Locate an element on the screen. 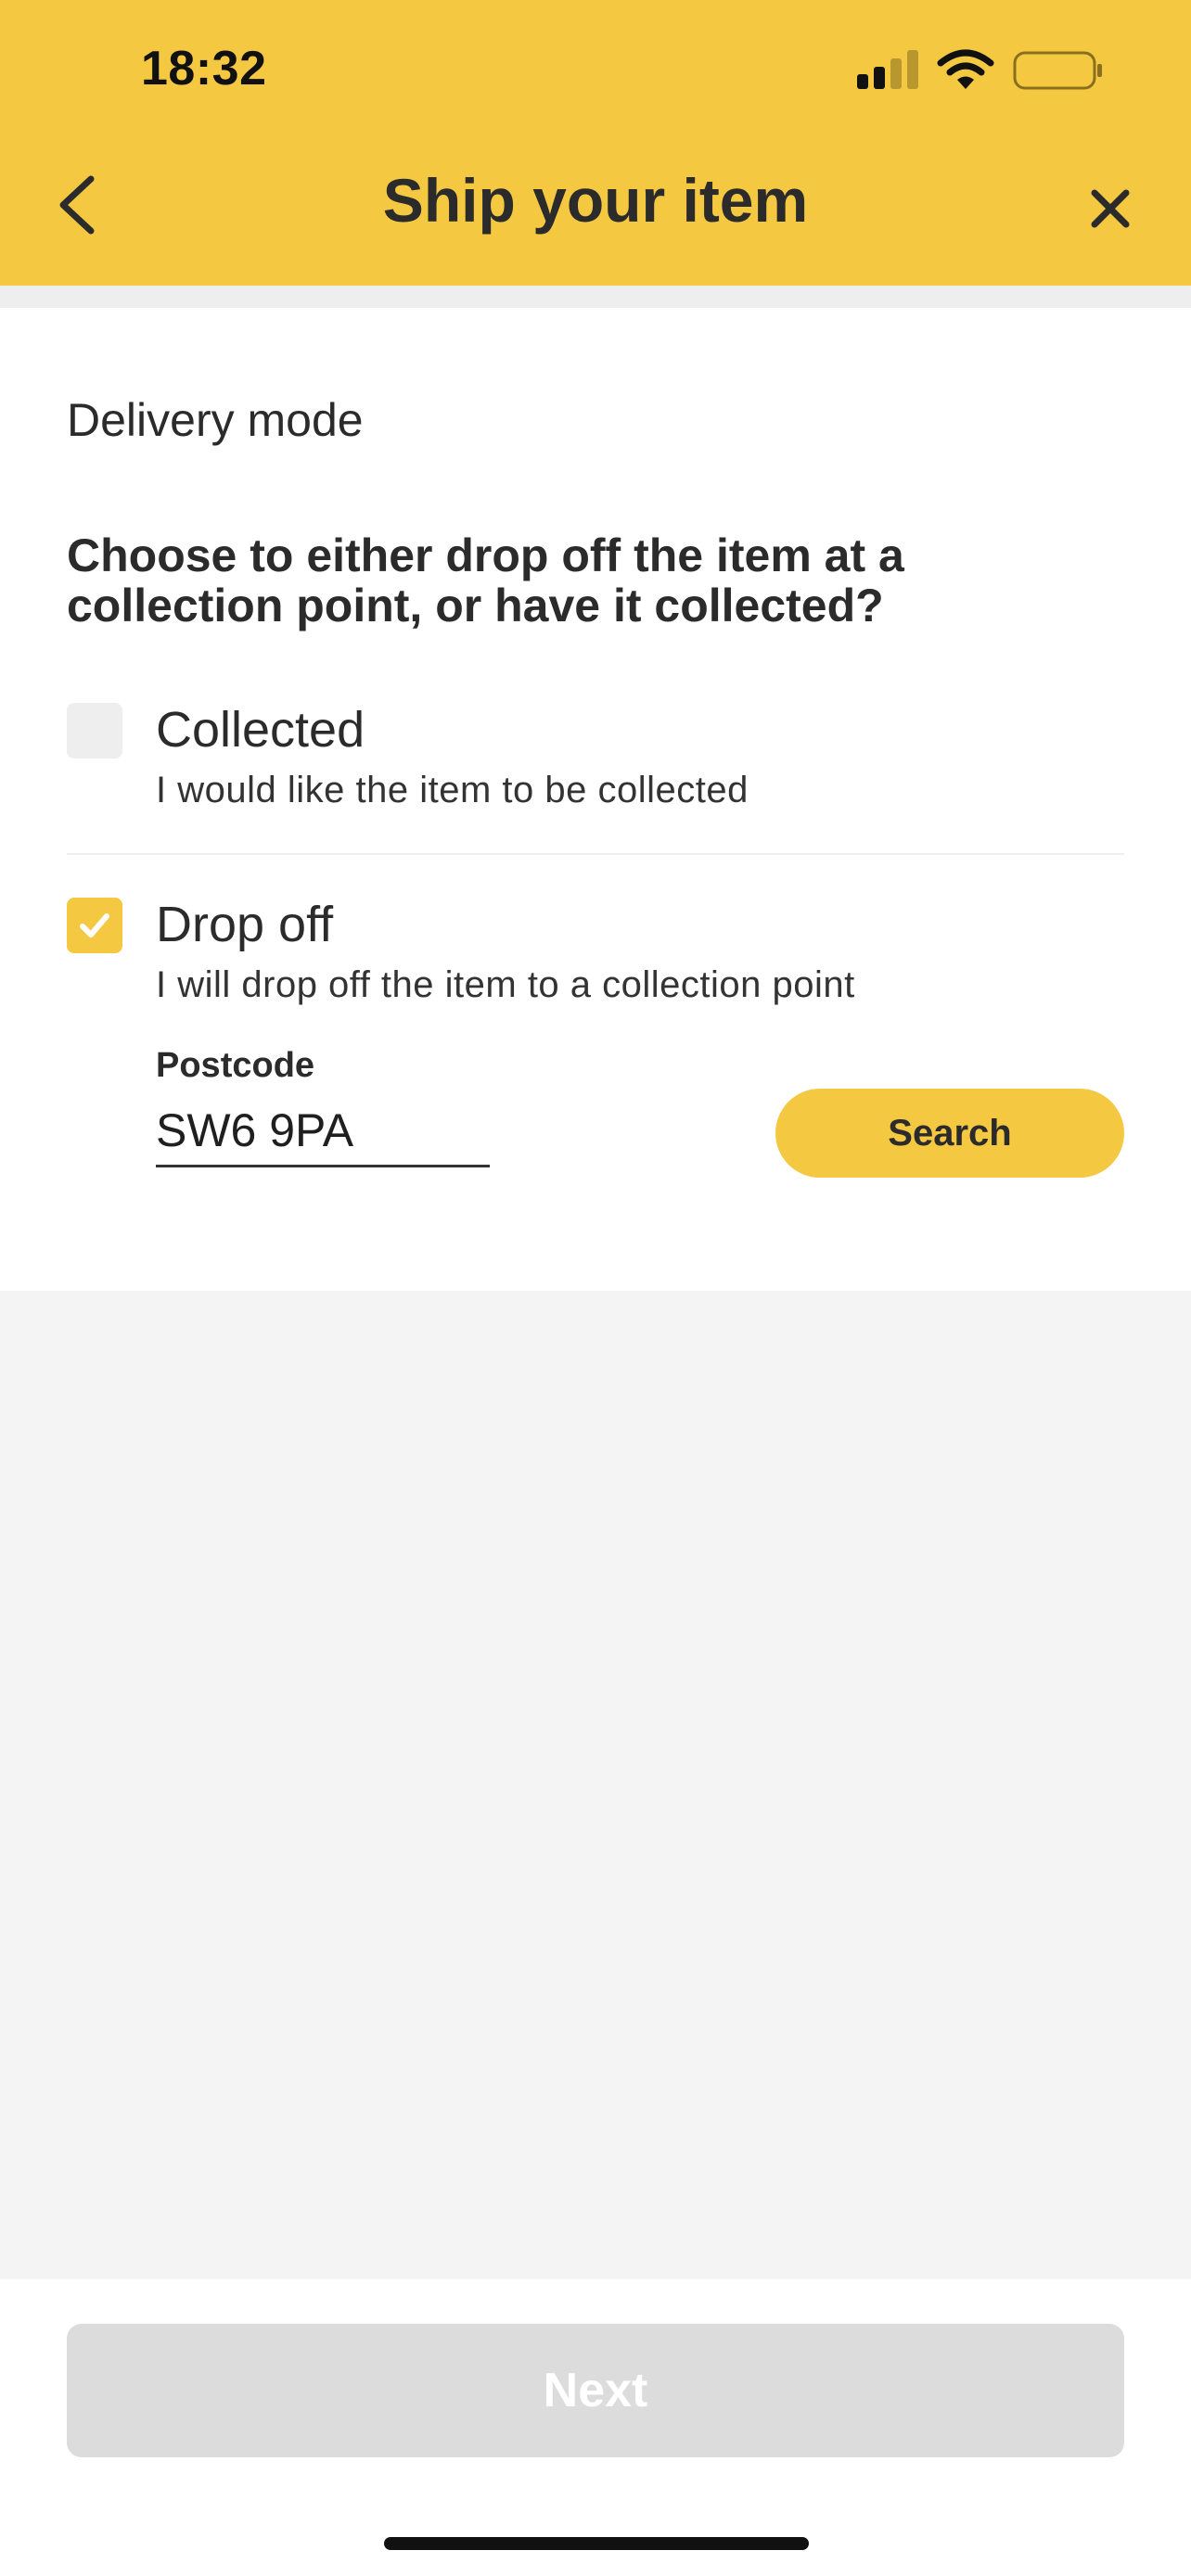  wifi-icon is located at coordinates (966, 69).